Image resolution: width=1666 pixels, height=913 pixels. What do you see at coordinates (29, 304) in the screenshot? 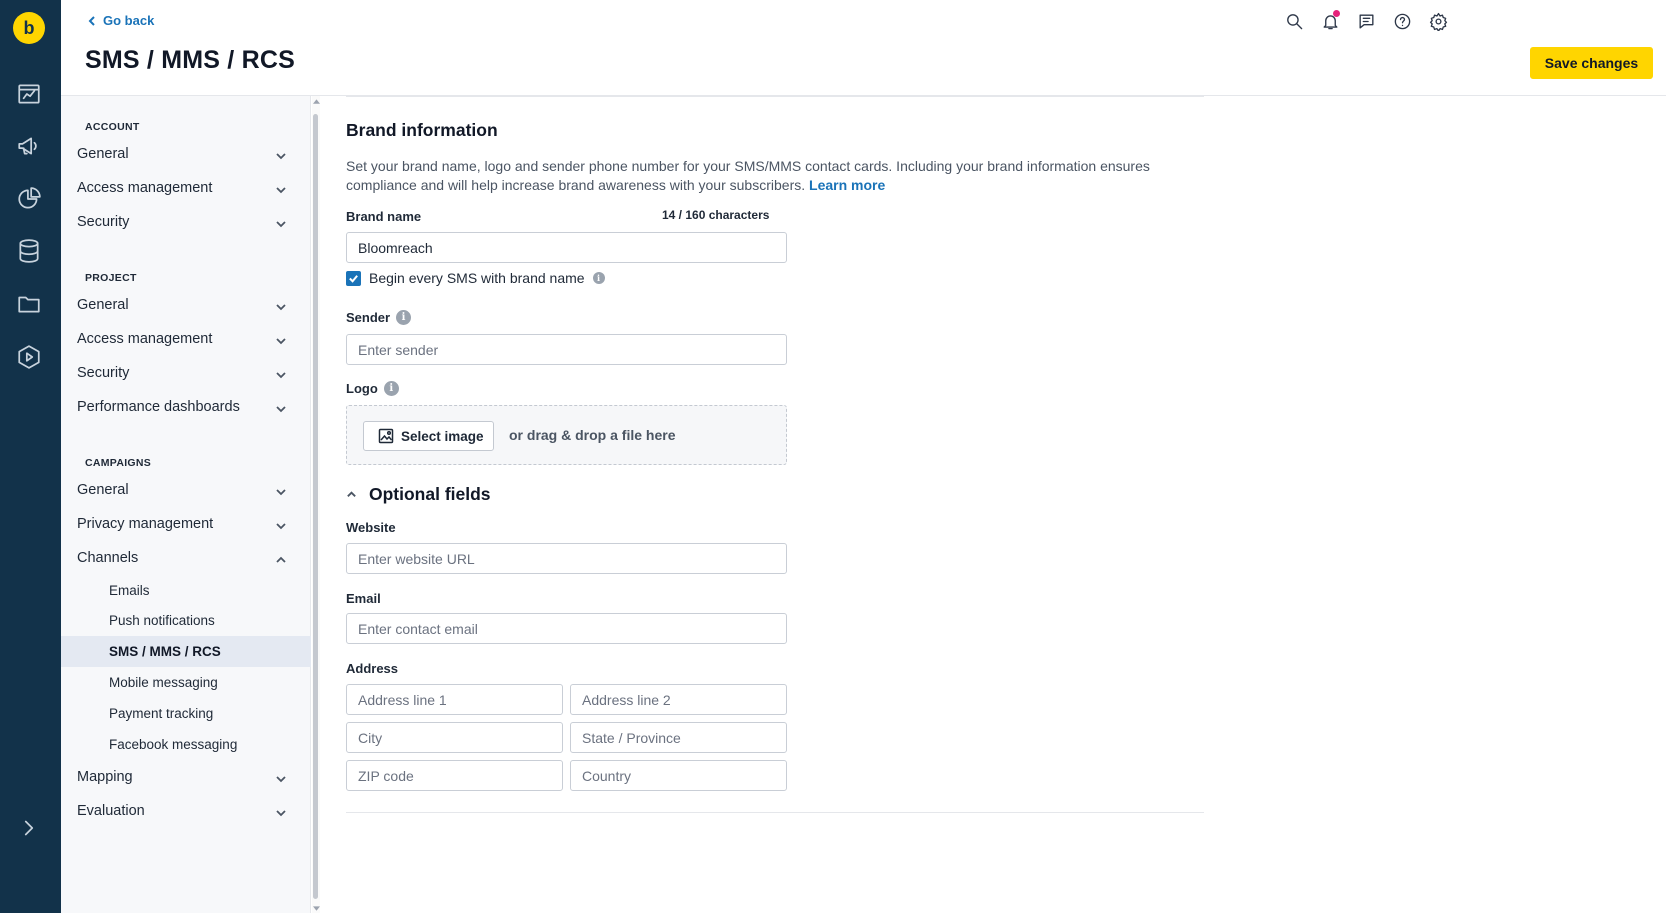
I see `assets-folder-icon` at bounding box center [29, 304].